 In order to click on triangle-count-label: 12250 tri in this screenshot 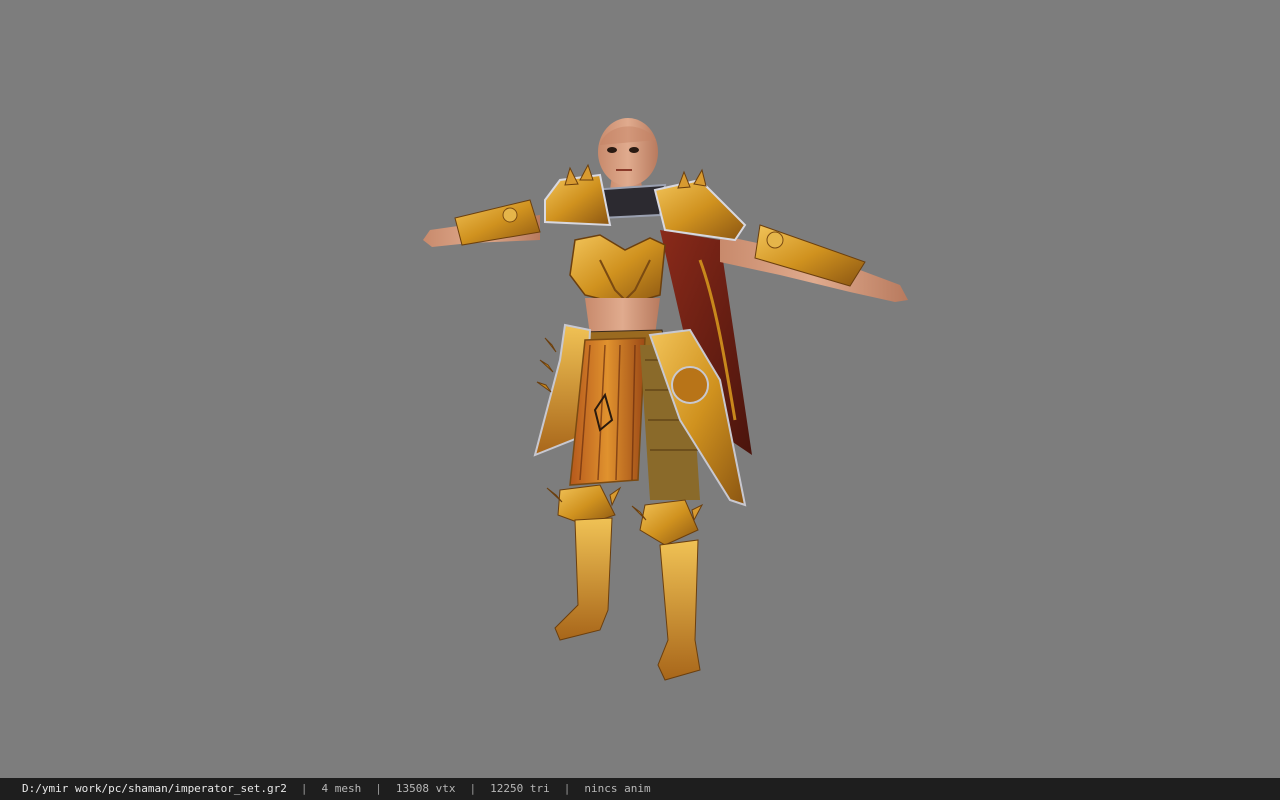, I will do `click(520, 788)`.